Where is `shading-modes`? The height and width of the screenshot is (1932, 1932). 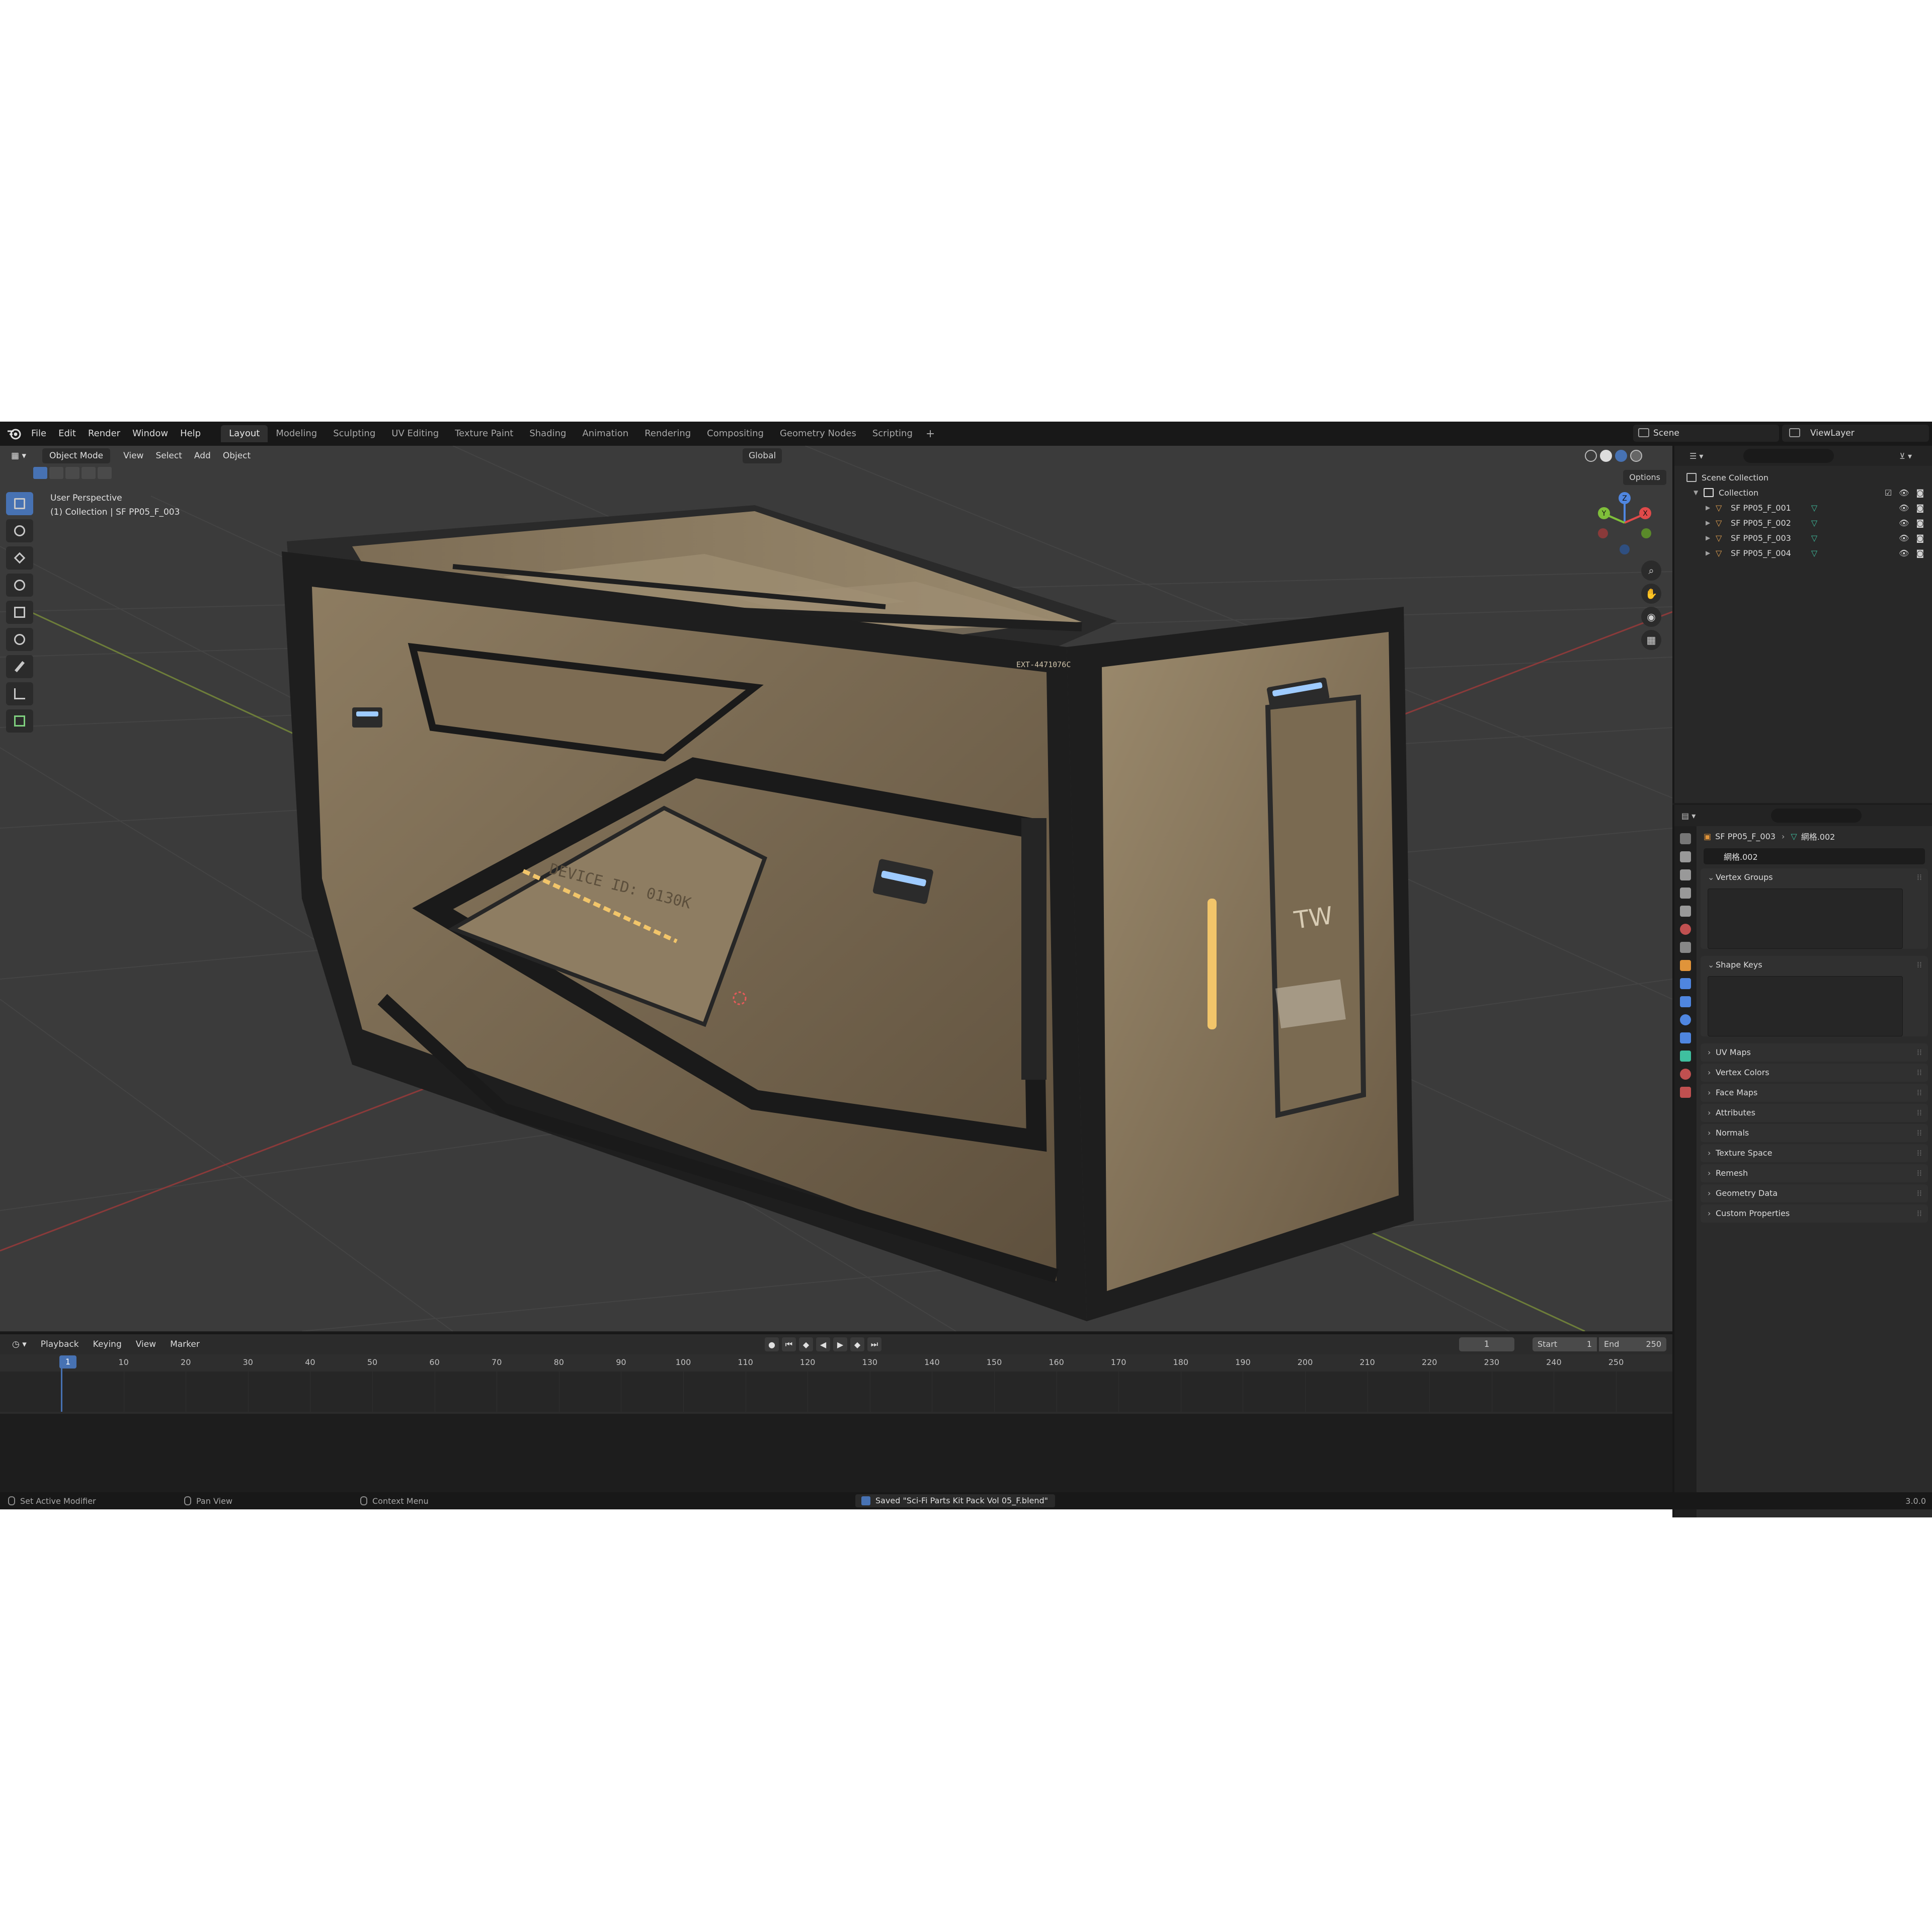
shading-modes is located at coordinates (1614, 456).